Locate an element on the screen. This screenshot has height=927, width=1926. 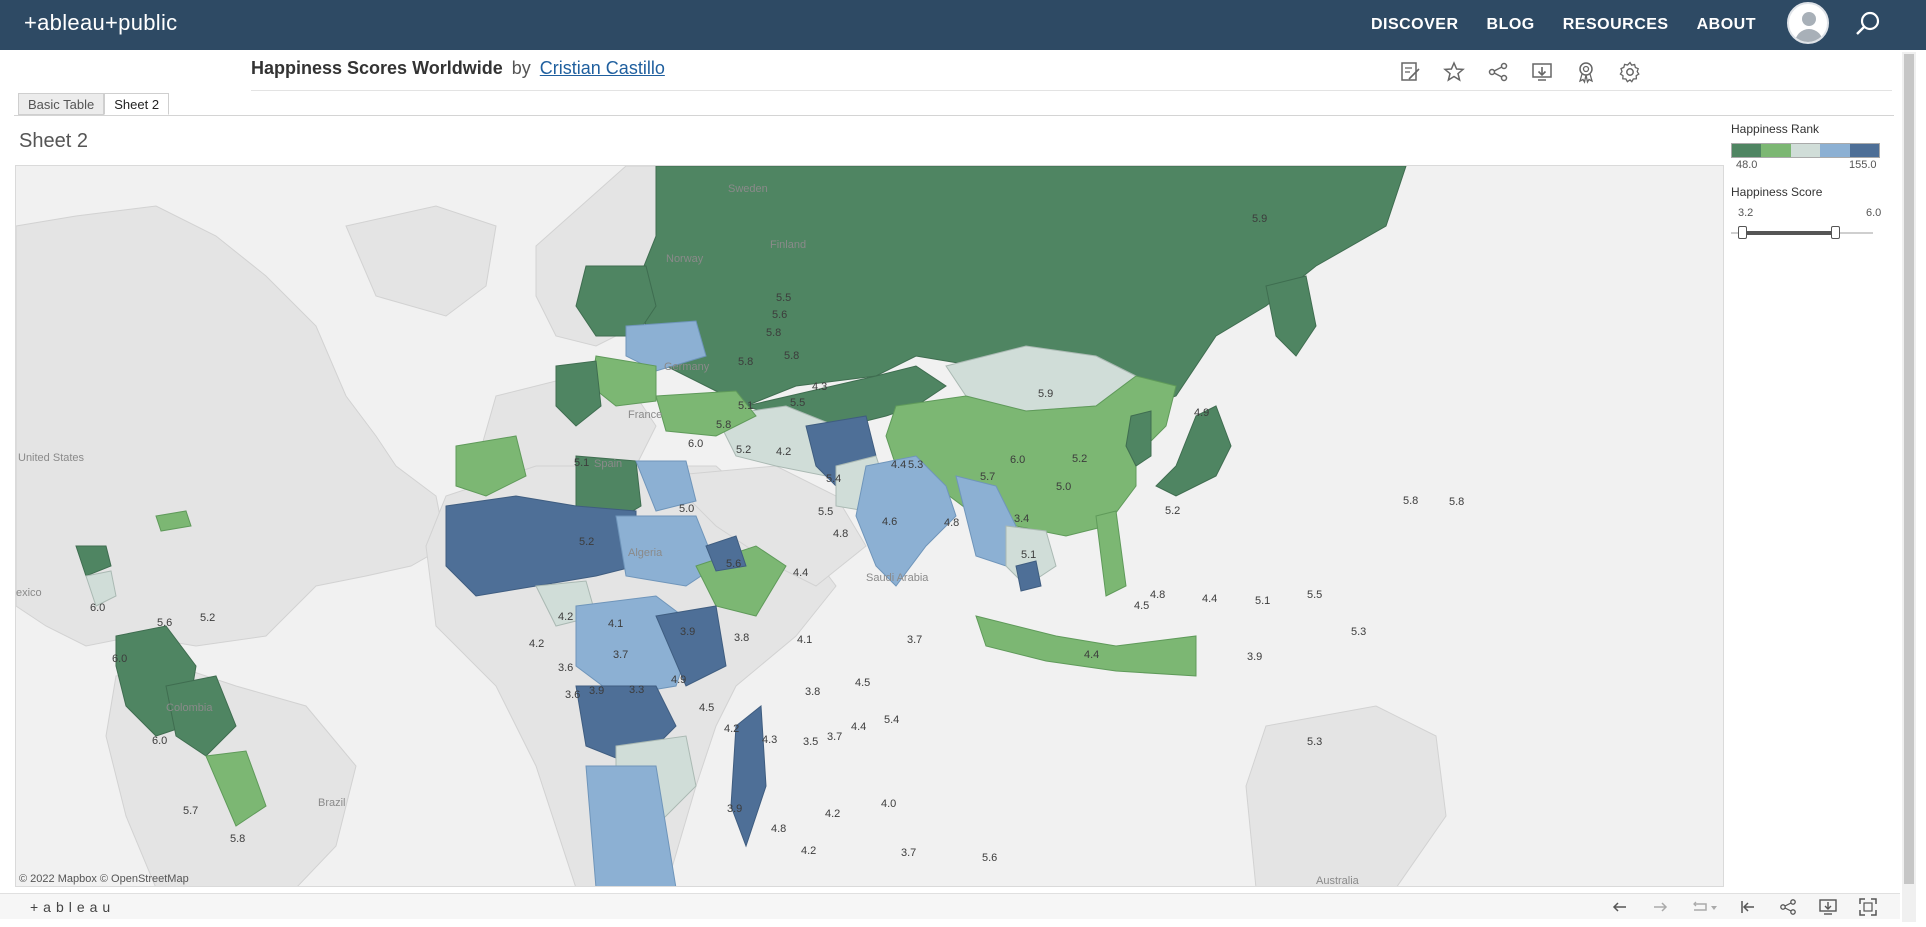
australia-land is located at coordinates (1346, 795).